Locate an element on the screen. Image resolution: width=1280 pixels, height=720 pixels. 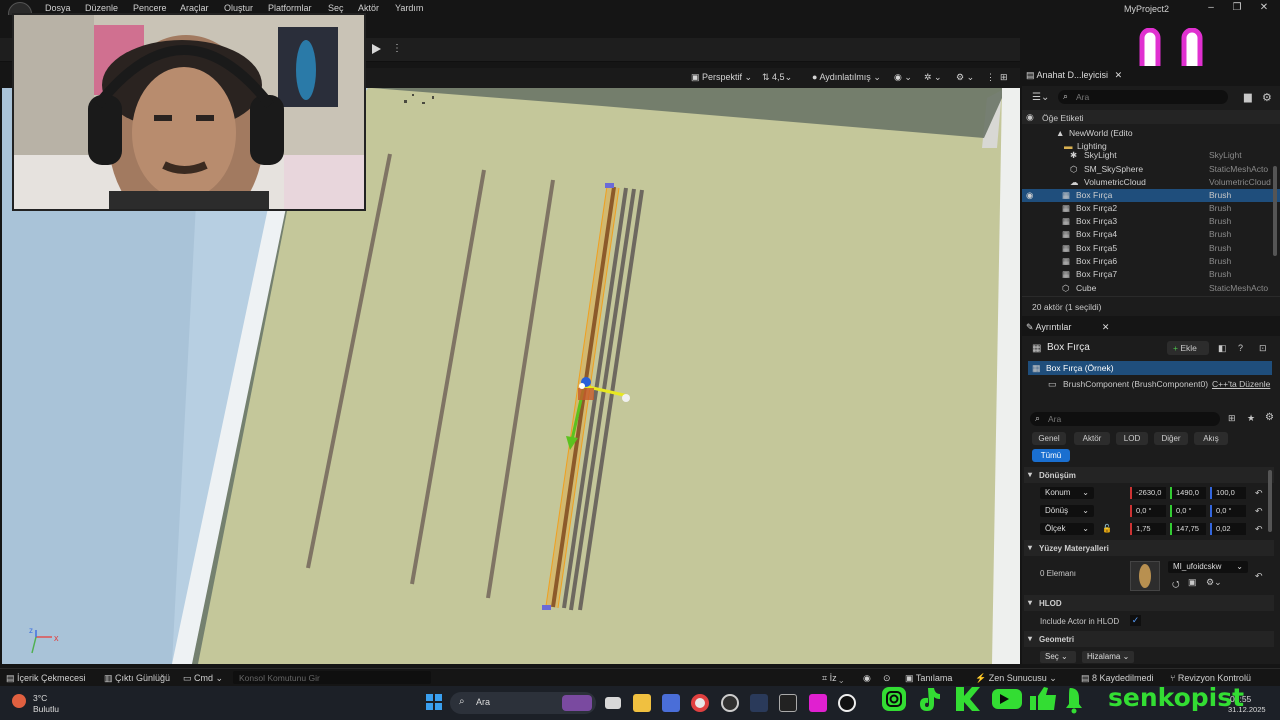
transform-section-header: ▾ Dönüşüm is located at coordinates (1149, 475).